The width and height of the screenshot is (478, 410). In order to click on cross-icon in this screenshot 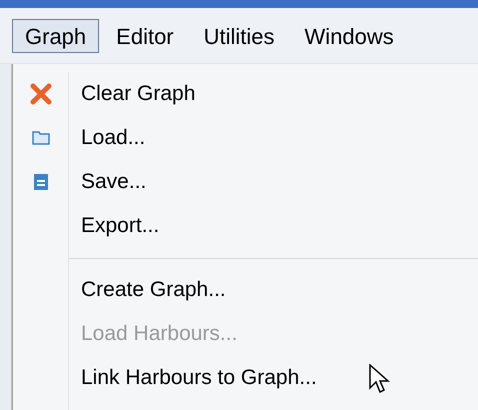, I will do `click(41, 94)`.